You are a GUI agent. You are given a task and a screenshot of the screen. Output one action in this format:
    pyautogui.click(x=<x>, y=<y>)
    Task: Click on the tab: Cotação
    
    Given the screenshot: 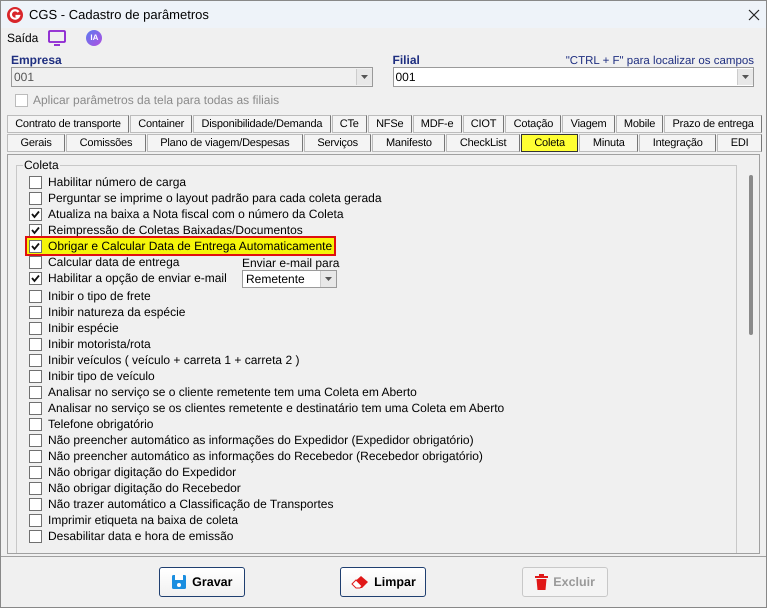 What is the action you would take?
    pyautogui.click(x=533, y=124)
    